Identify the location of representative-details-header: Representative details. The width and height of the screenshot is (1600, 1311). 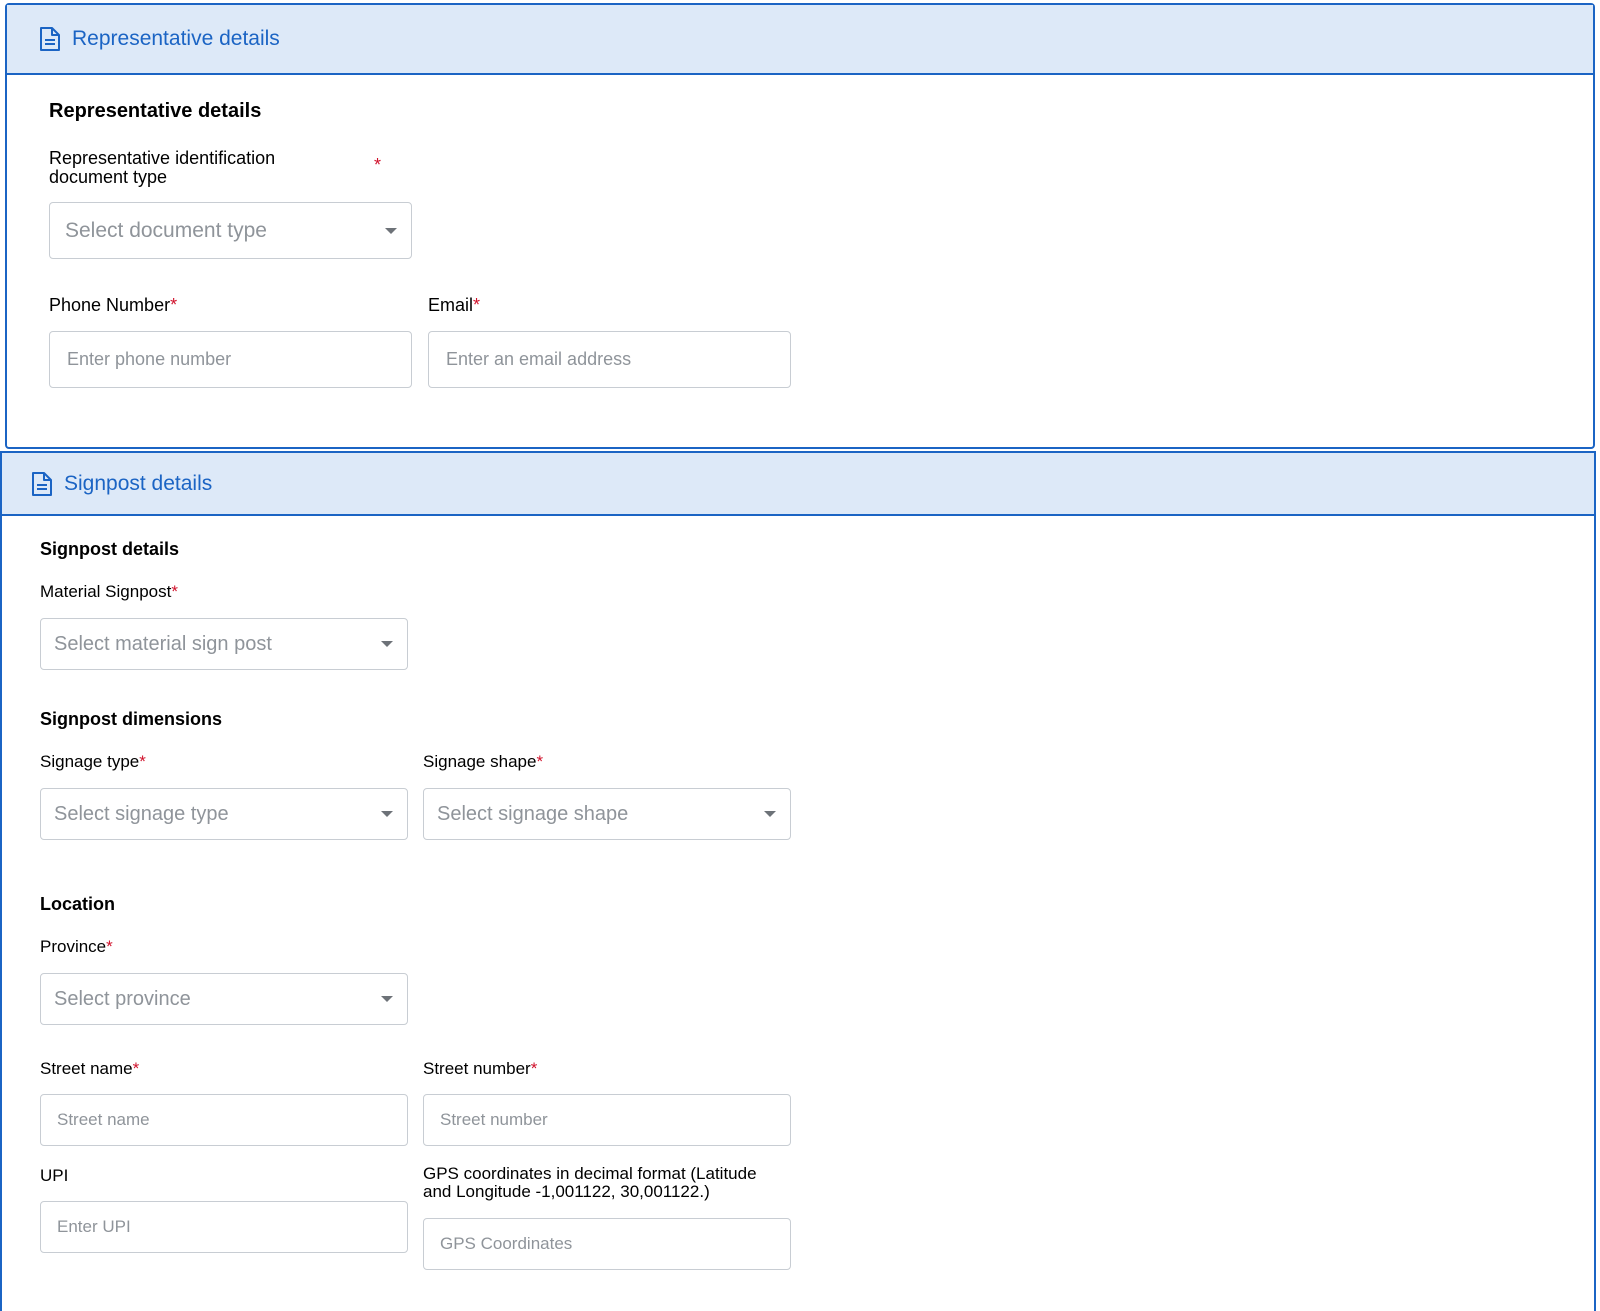
(800, 40).